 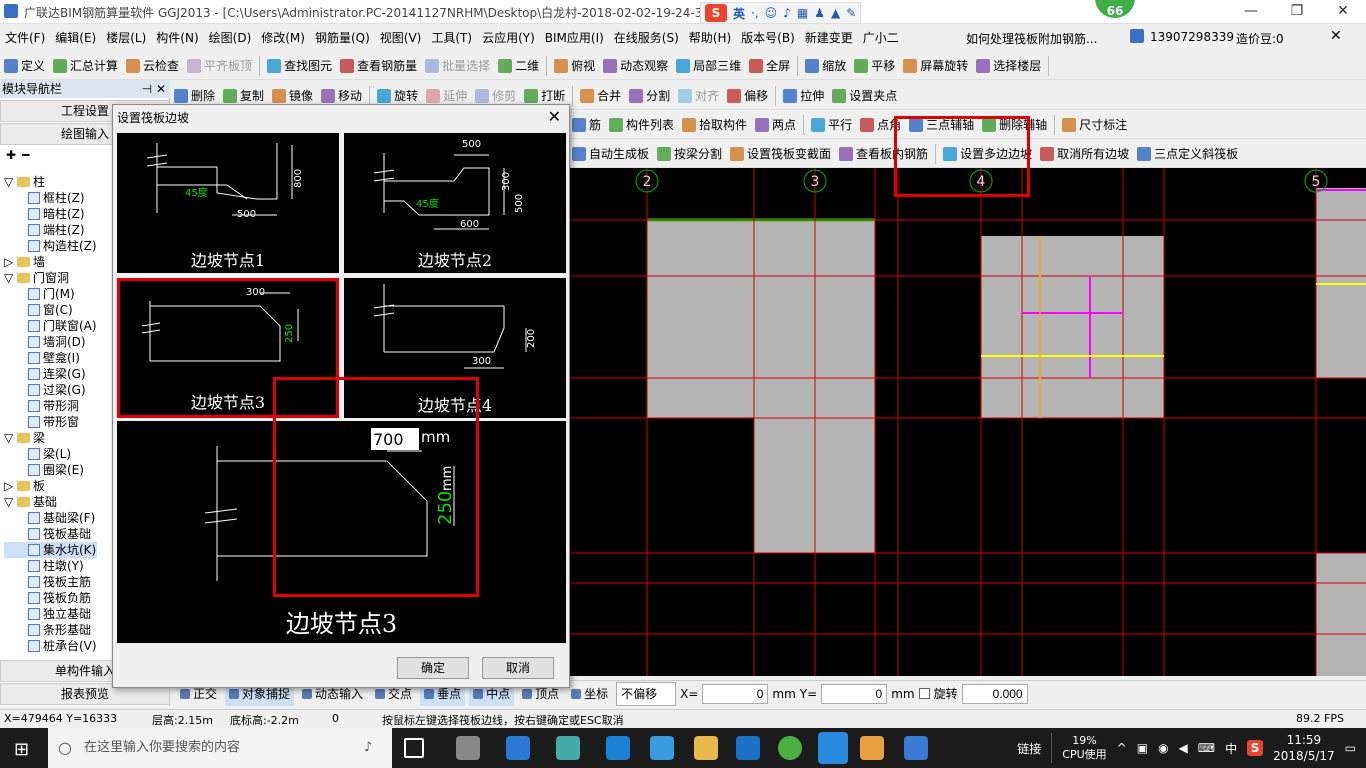 I want to click on menu-item-5: 修改(M), so click(x=283, y=38).